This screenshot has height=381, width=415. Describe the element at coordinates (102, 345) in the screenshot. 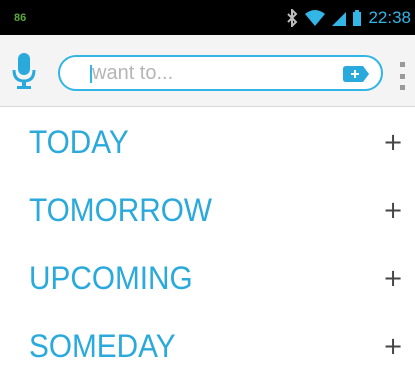

I see `list-label: SOMEDAY` at that location.